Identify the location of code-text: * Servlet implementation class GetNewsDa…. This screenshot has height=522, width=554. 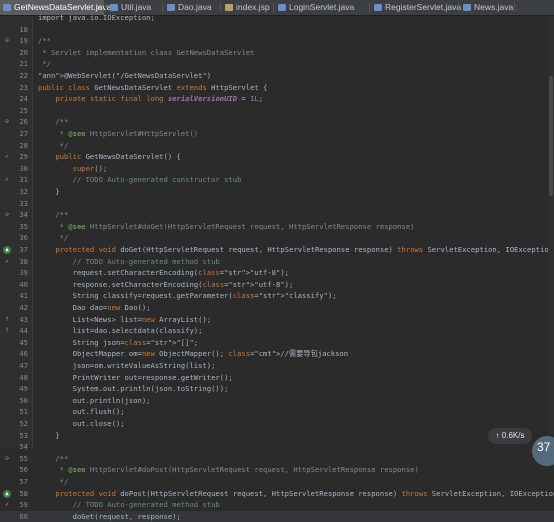
(146, 52).